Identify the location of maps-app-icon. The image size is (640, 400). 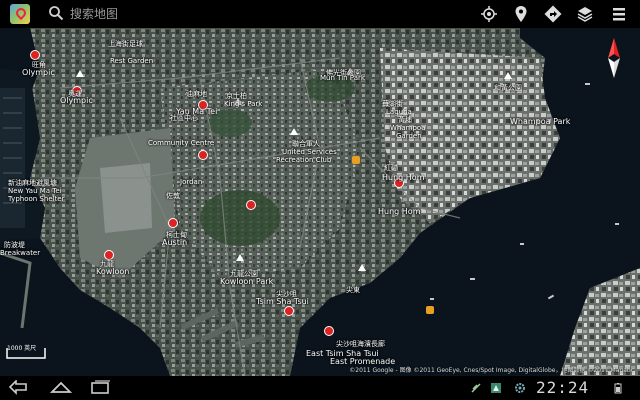
(20, 14).